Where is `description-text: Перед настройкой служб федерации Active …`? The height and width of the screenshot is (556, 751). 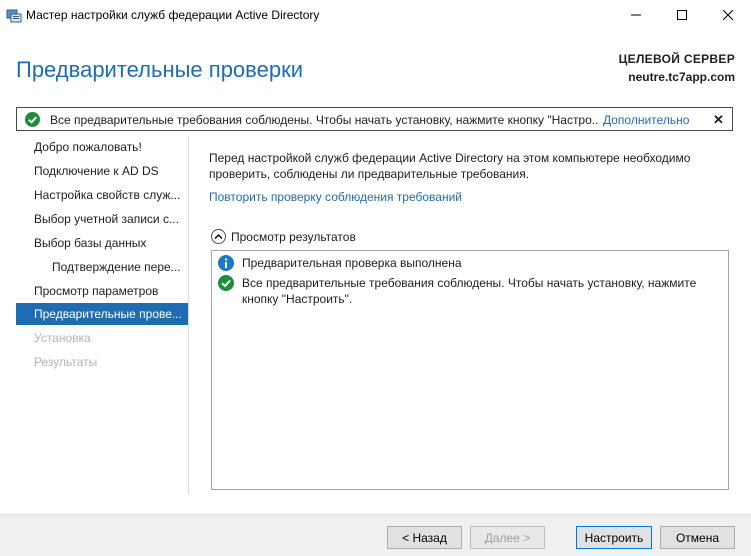
description-text: Перед настройкой служб федерации Active … is located at coordinates (450, 166).